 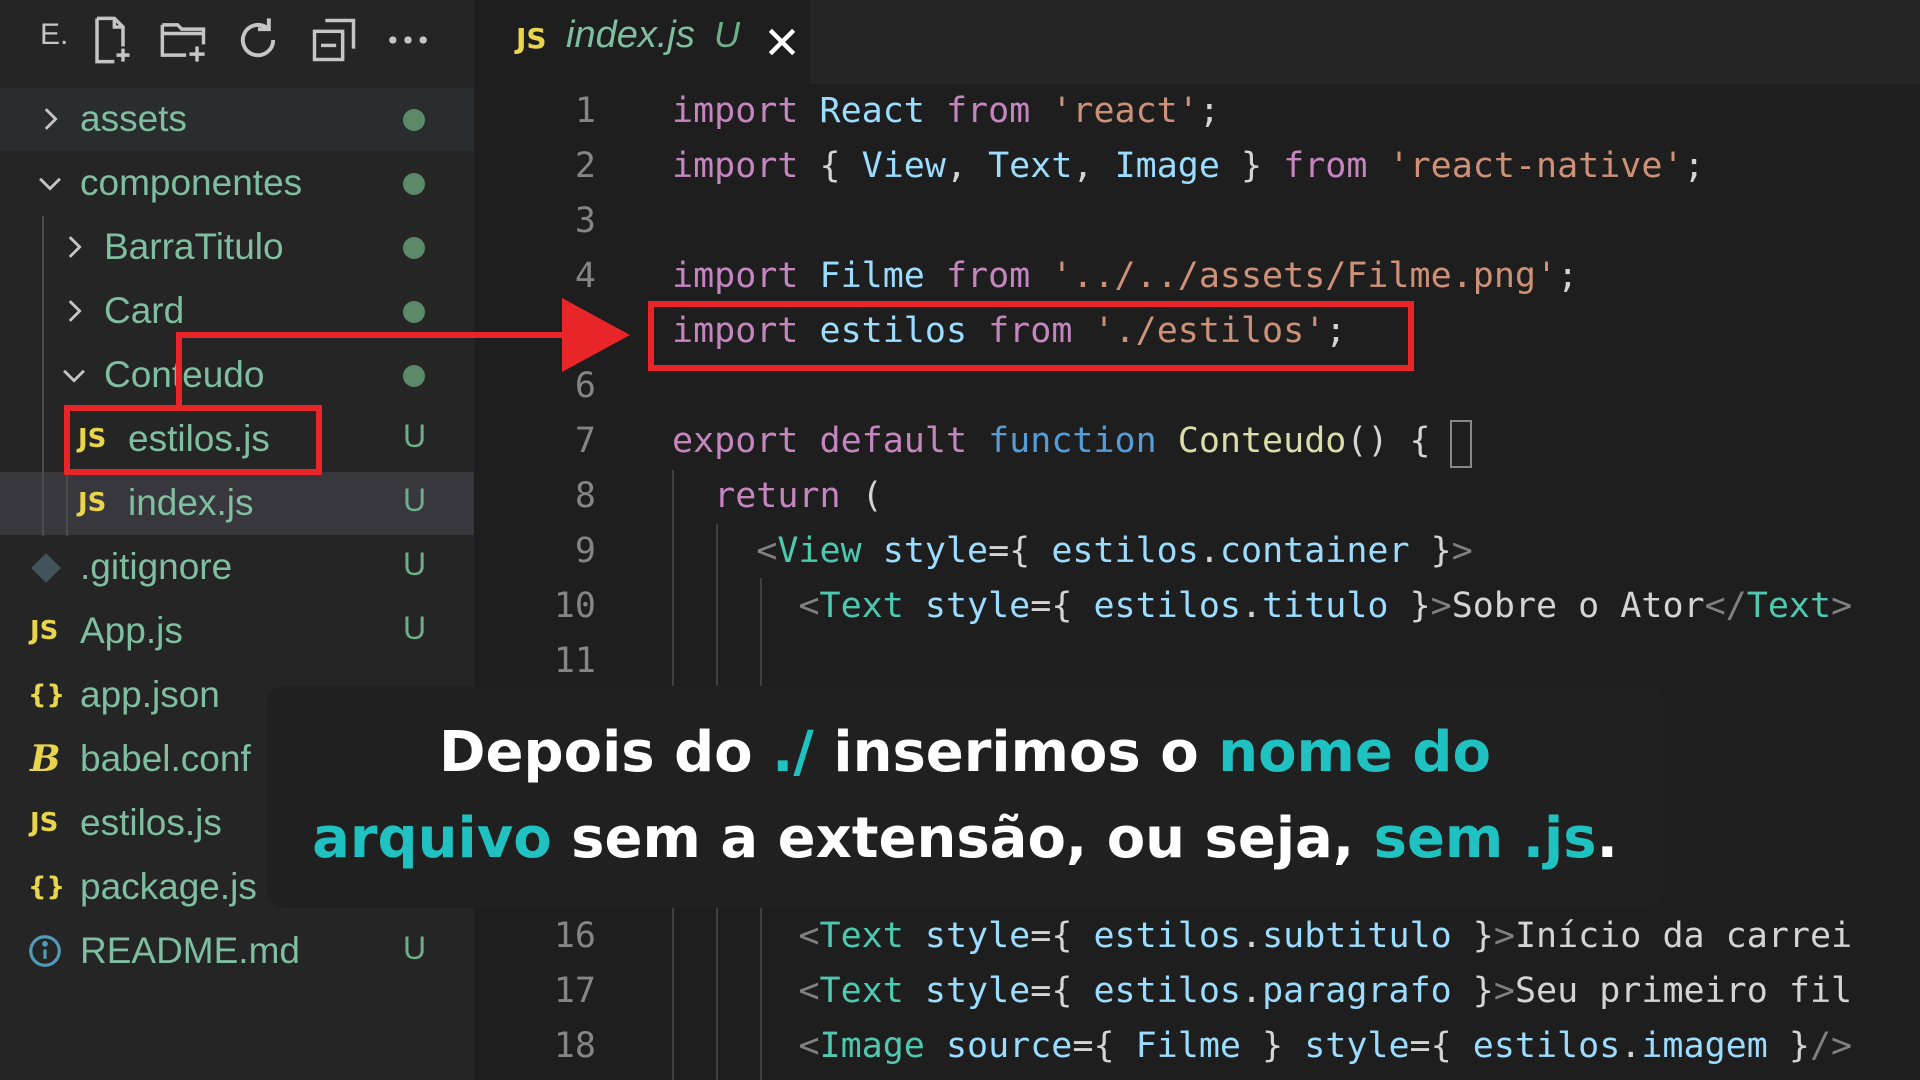 I want to click on tree-item-assets: assets, so click(x=237, y=119).